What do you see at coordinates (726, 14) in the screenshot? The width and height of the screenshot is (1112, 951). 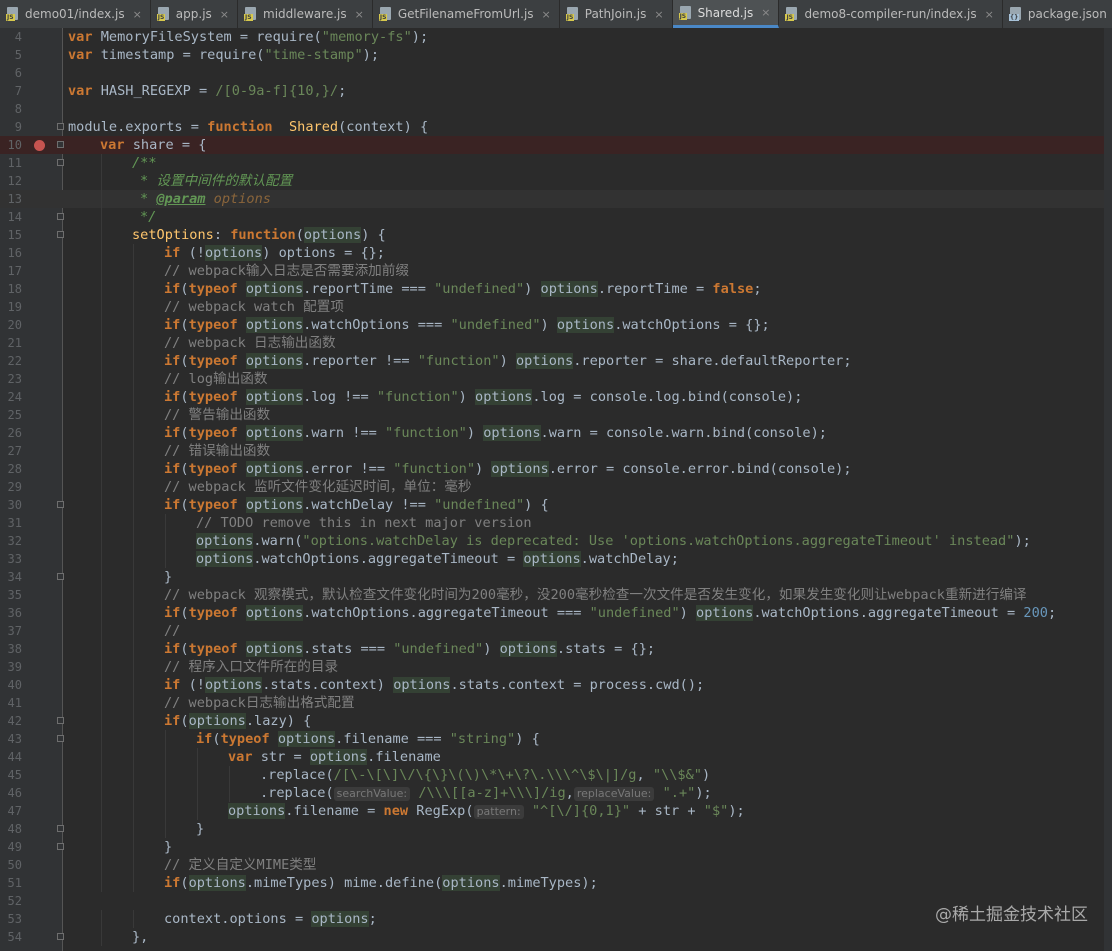 I see `tab-shared-js: JS Shared.js ×` at bounding box center [726, 14].